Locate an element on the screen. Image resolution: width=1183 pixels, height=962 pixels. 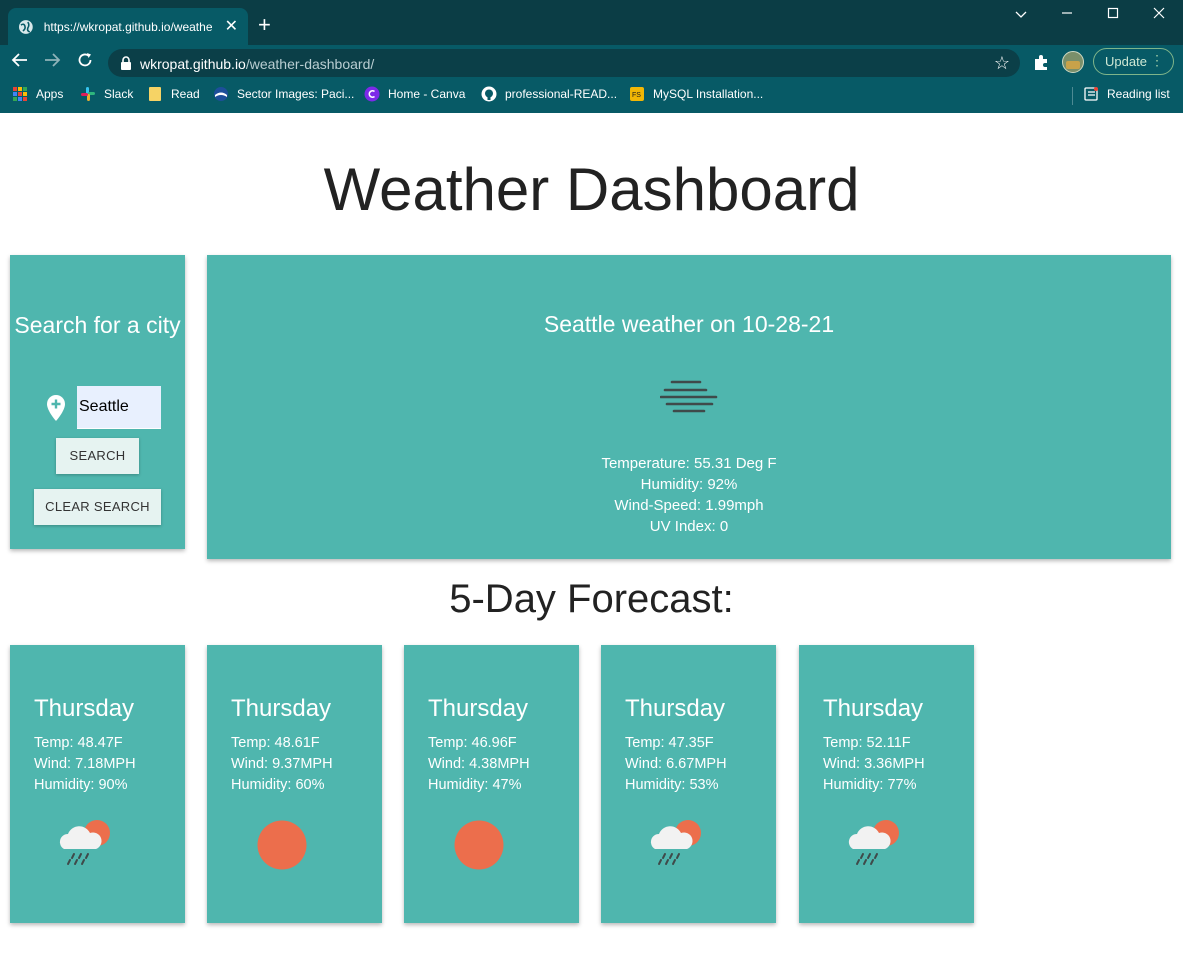
forecast-humidity: Humidity: 90% is located at coordinates (81, 785).